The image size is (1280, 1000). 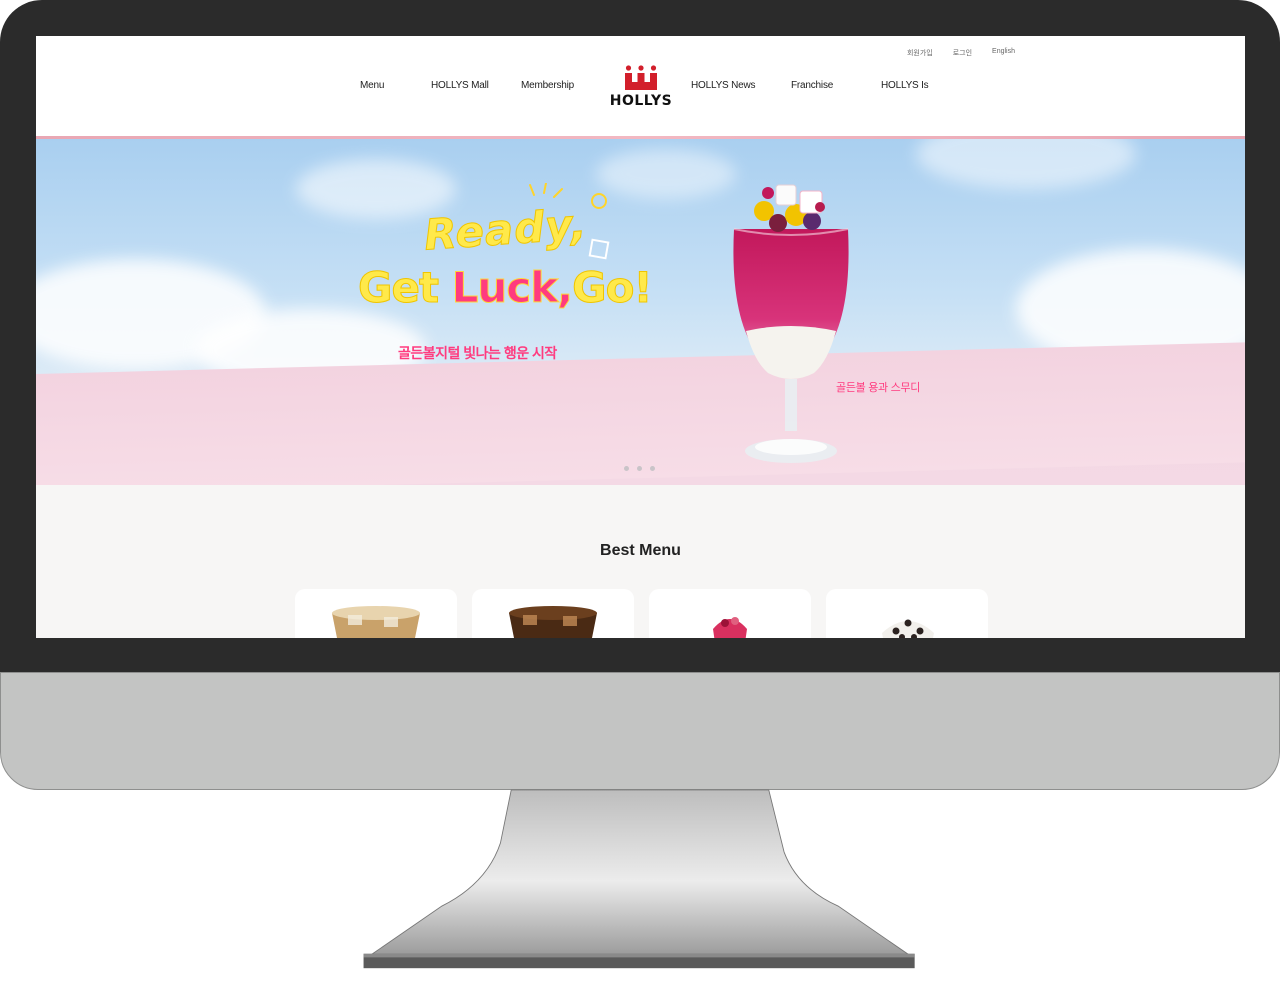 What do you see at coordinates (477, 353) in the screenshot?
I see `hero-subtitle: 골든볼지털 빛나는 행운 시작` at bounding box center [477, 353].